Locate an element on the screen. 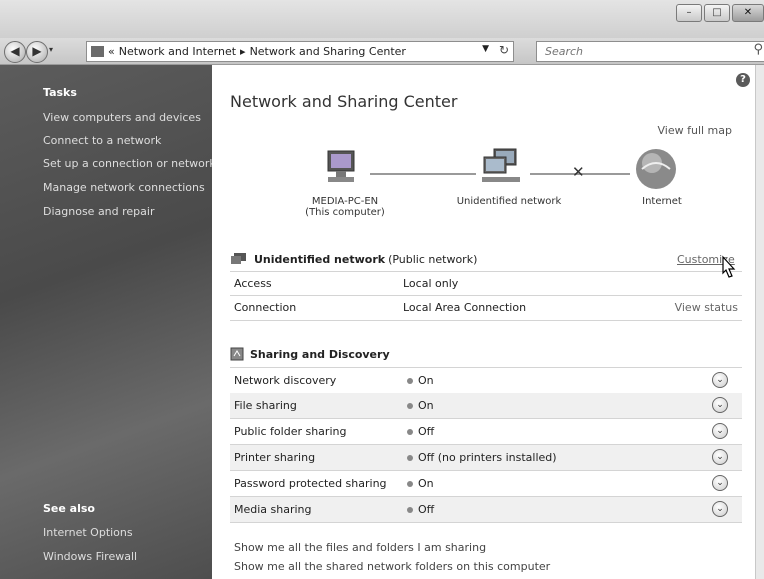  share-label: File sharing is located at coordinates (265, 405).